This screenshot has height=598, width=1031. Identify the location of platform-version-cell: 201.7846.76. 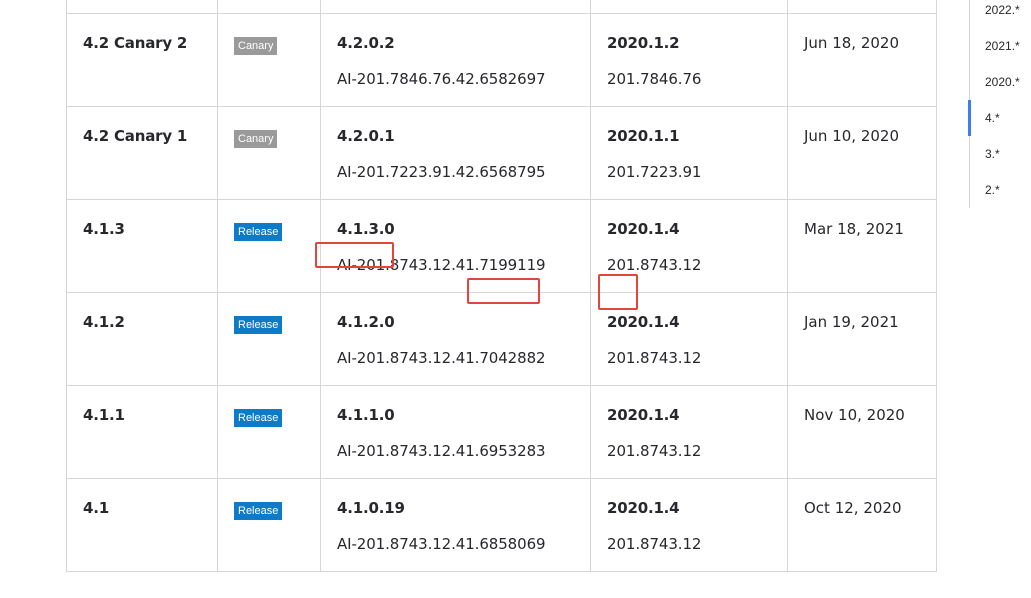
(689, 7).